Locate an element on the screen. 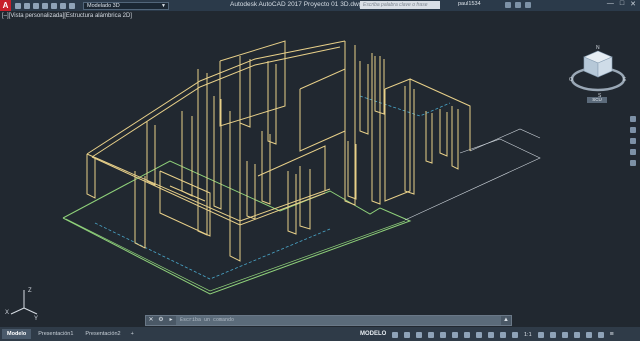 The image size is (640, 341). customization-menu-icon: ≡ is located at coordinates (612, 334).